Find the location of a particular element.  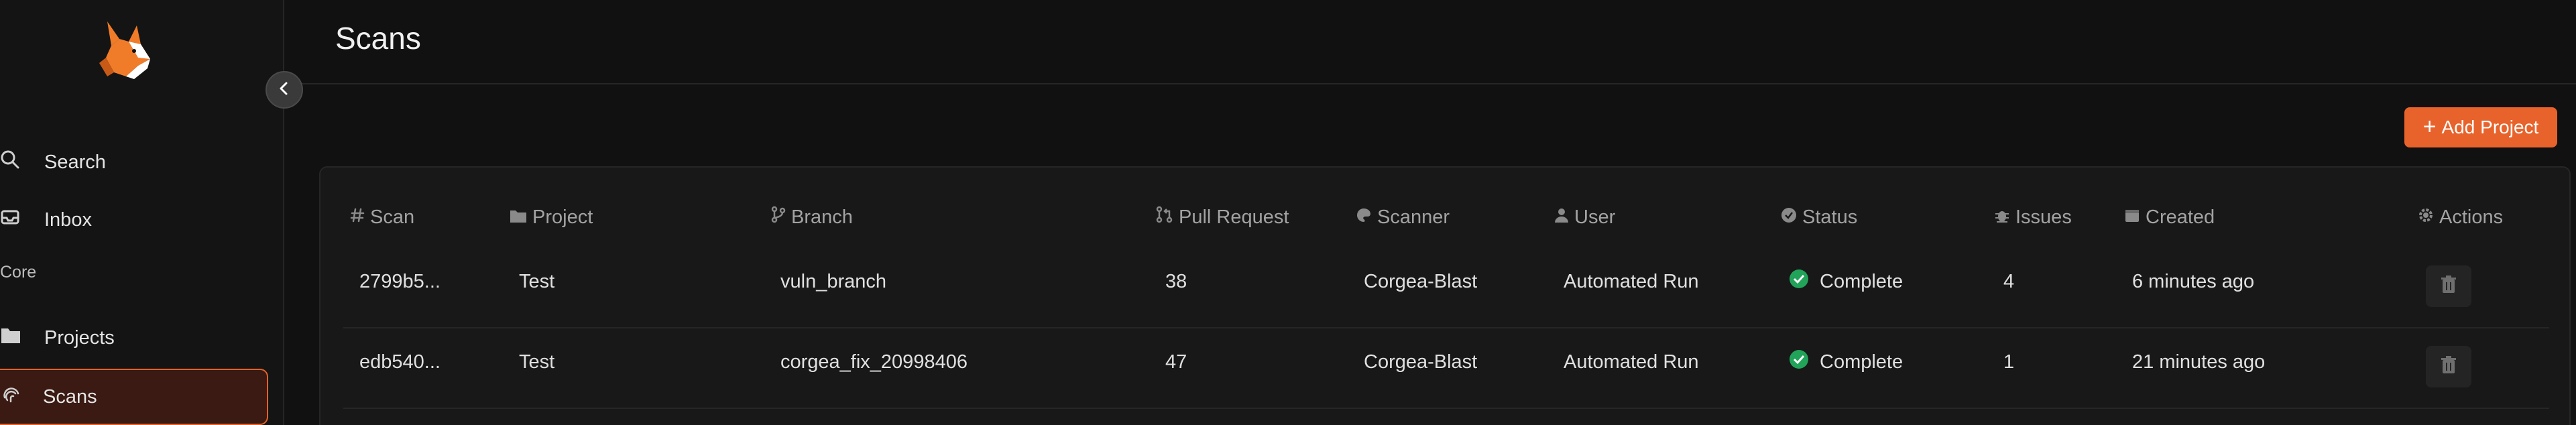

cell-branch: corgea_fix_20998406 is located at coordinates (874, 362).